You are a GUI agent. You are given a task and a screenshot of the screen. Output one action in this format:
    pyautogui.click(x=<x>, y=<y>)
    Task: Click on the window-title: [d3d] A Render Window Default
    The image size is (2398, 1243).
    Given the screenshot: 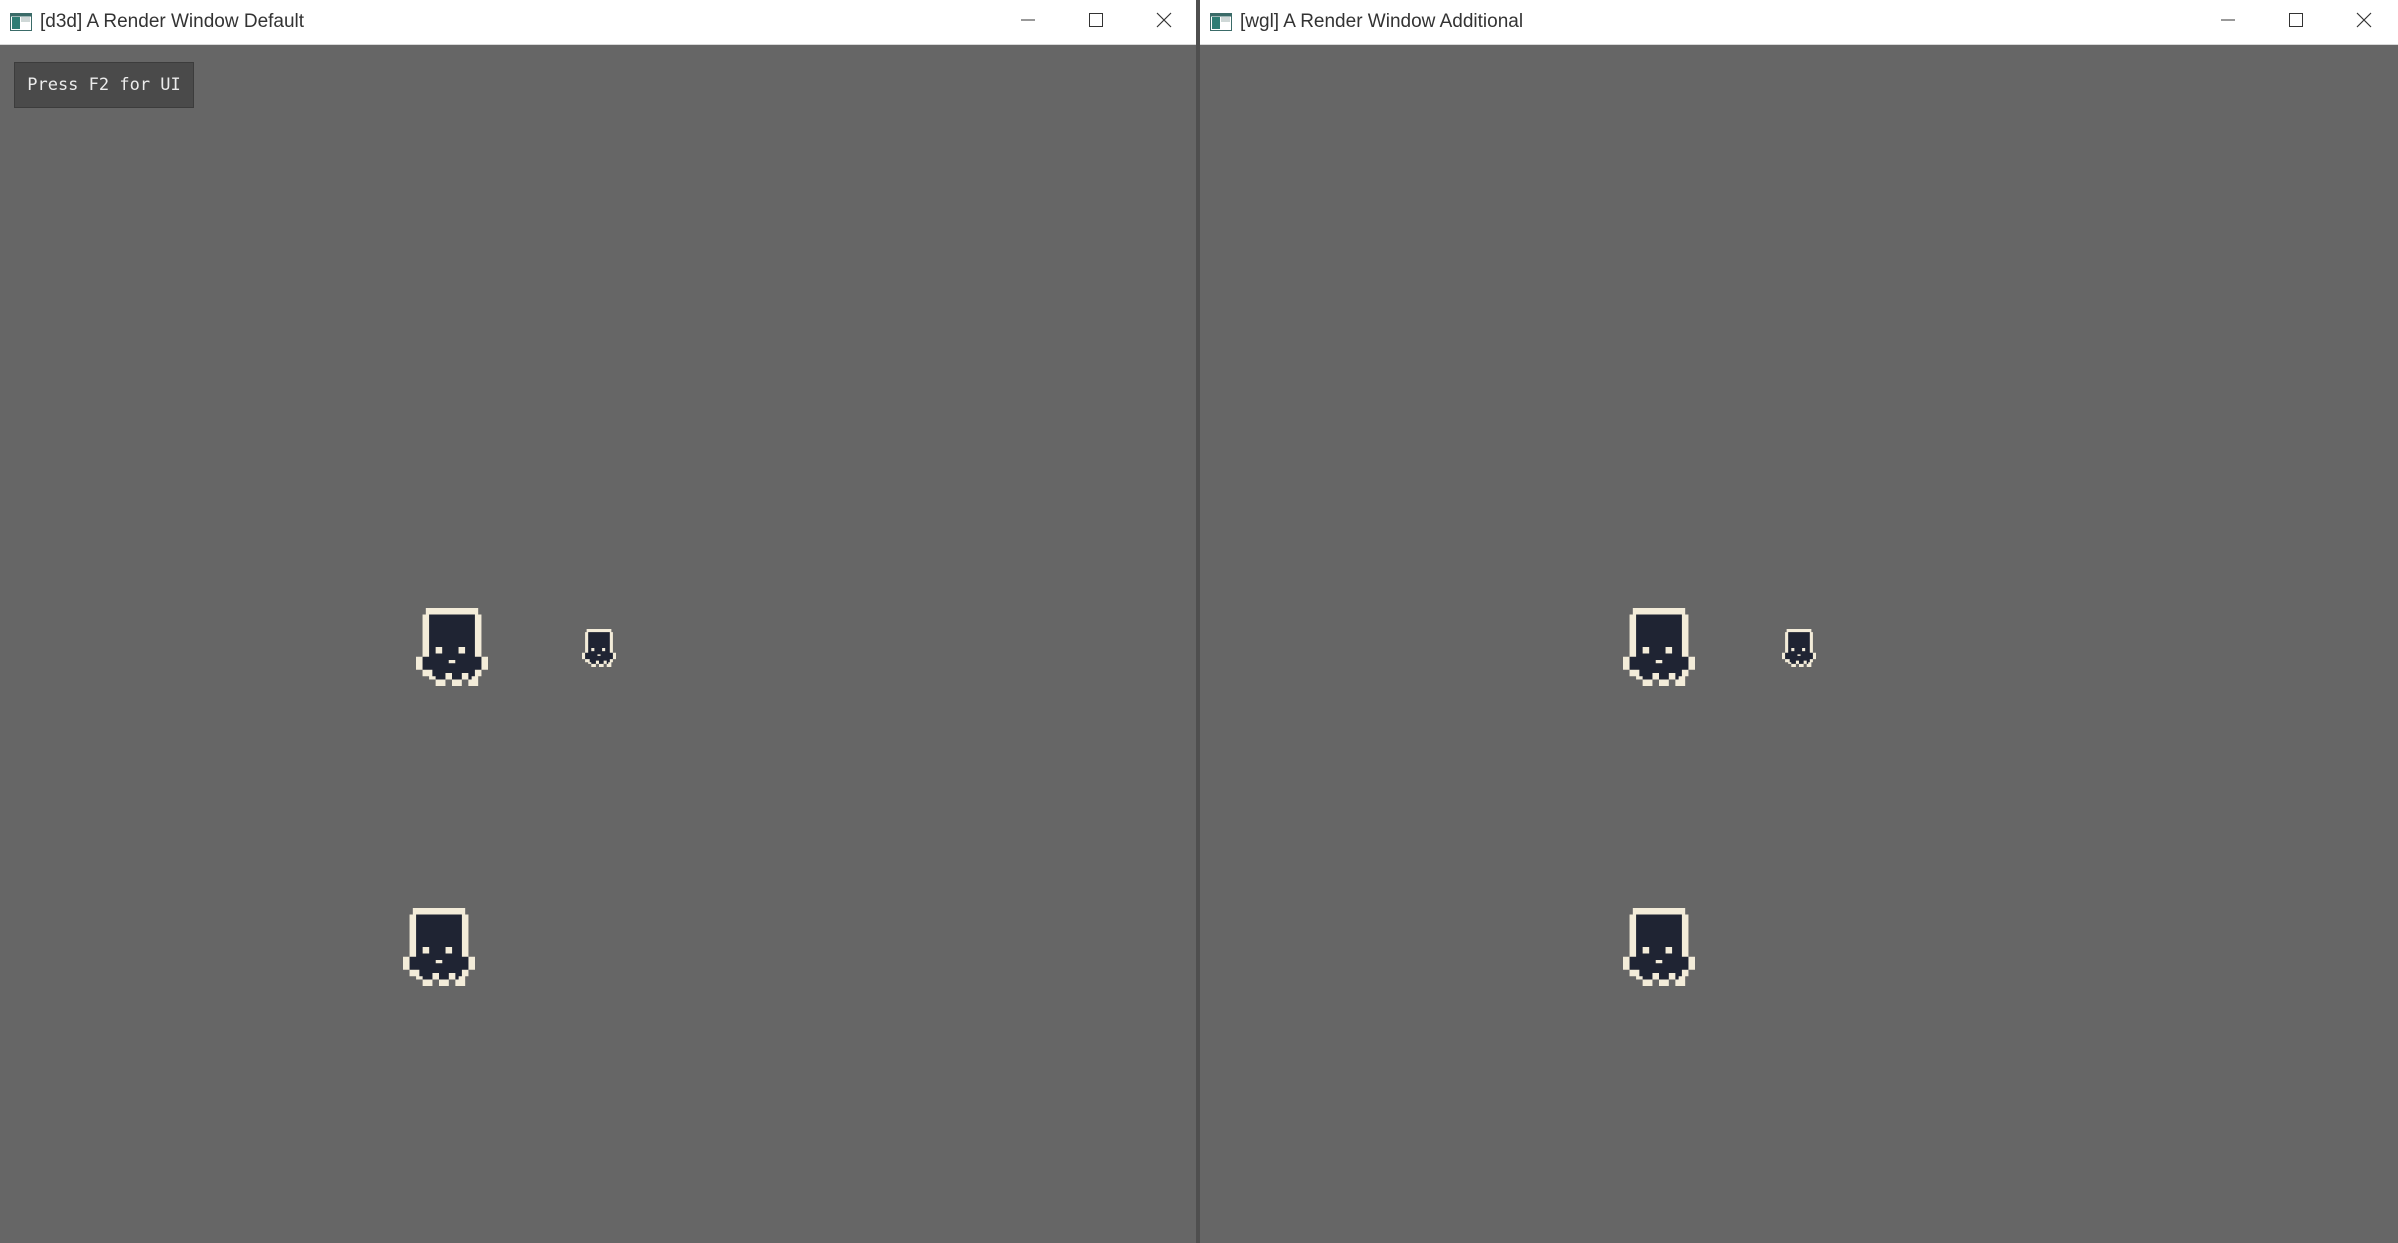 What is the action you would take?
    pyautogui.click(x=172, y=21)
    